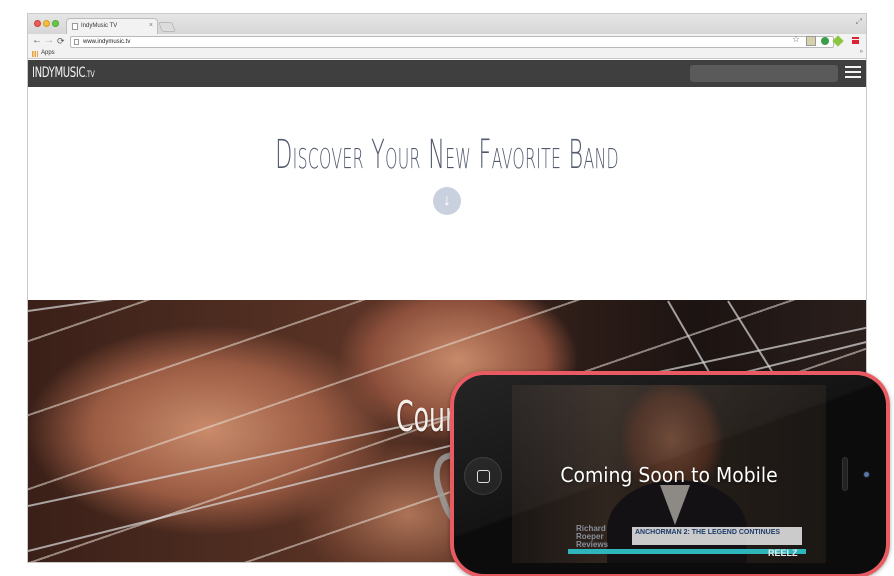  Describe the element at coordinates (61, 41) in the screenshot. I see `reload-icon: ⟳` at that location.